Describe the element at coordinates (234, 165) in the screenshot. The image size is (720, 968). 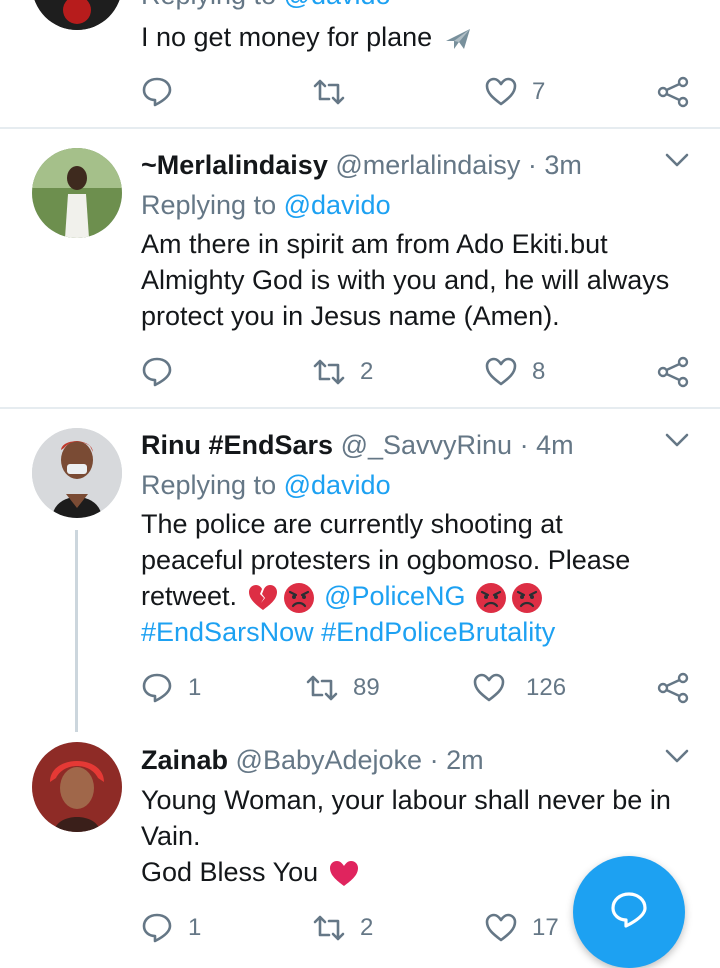
I see `display-name: ~Merlalindaisy` at that location.